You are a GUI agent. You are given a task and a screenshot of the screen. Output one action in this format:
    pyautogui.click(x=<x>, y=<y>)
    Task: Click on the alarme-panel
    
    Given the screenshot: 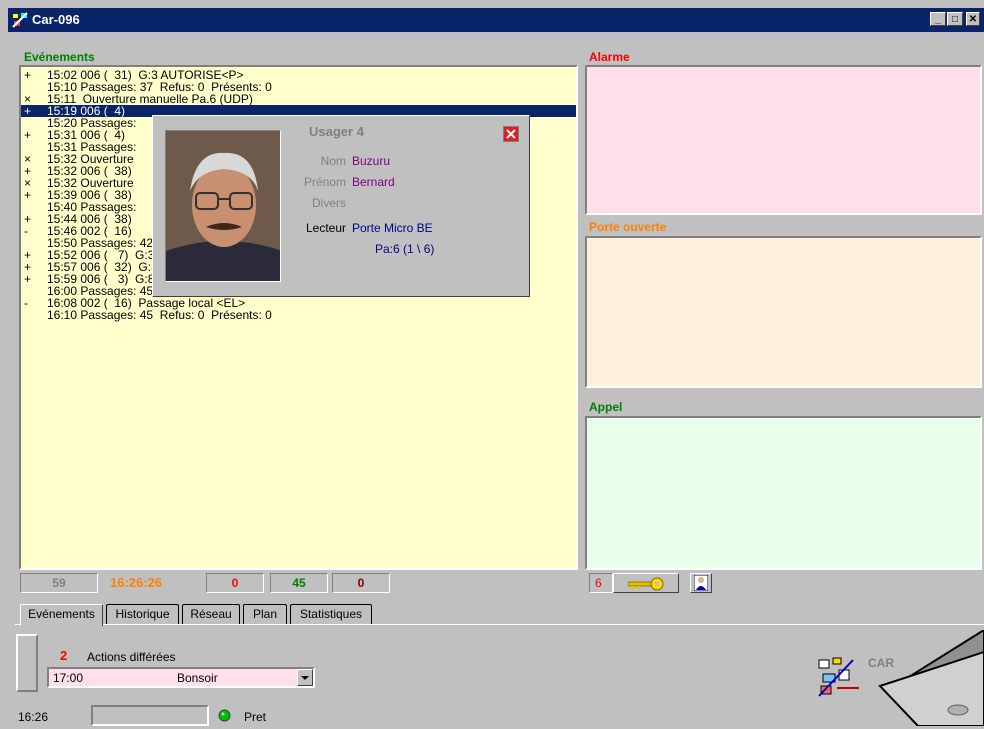 What is the action you would take?
    pyautogui.click(x=783, y=140)
    